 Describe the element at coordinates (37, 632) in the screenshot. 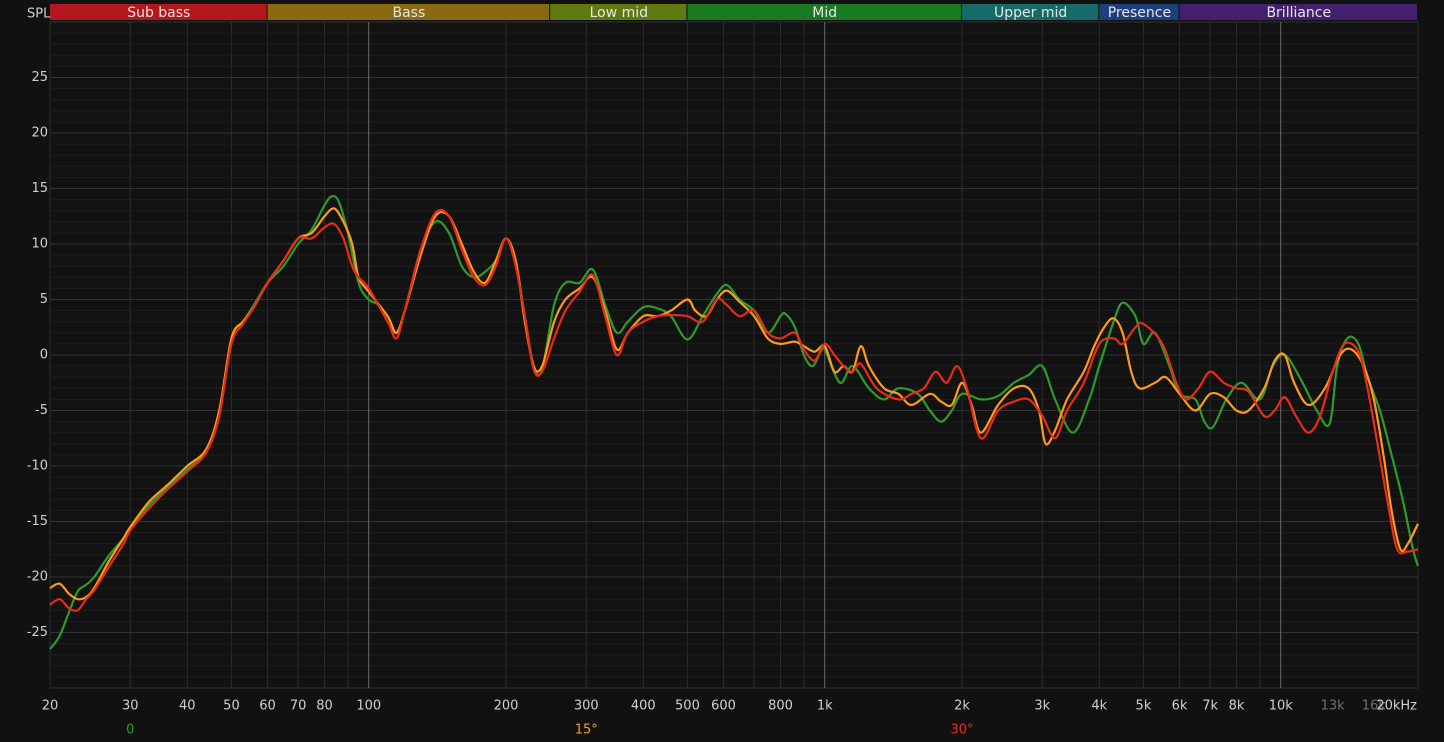

I see `y-tick-label: -25` at that location.